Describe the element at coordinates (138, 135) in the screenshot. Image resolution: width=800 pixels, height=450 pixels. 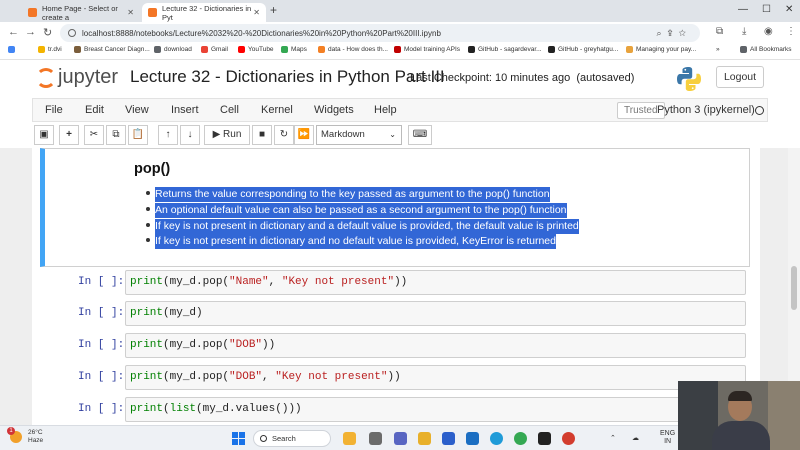
I see `paste-icon: 📋` at that location.